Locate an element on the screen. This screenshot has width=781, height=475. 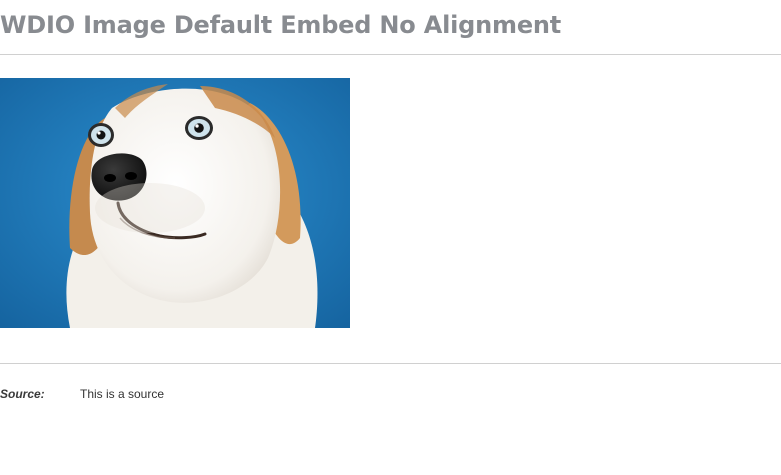
source-label: Source: is located at coordinates (22, 394).